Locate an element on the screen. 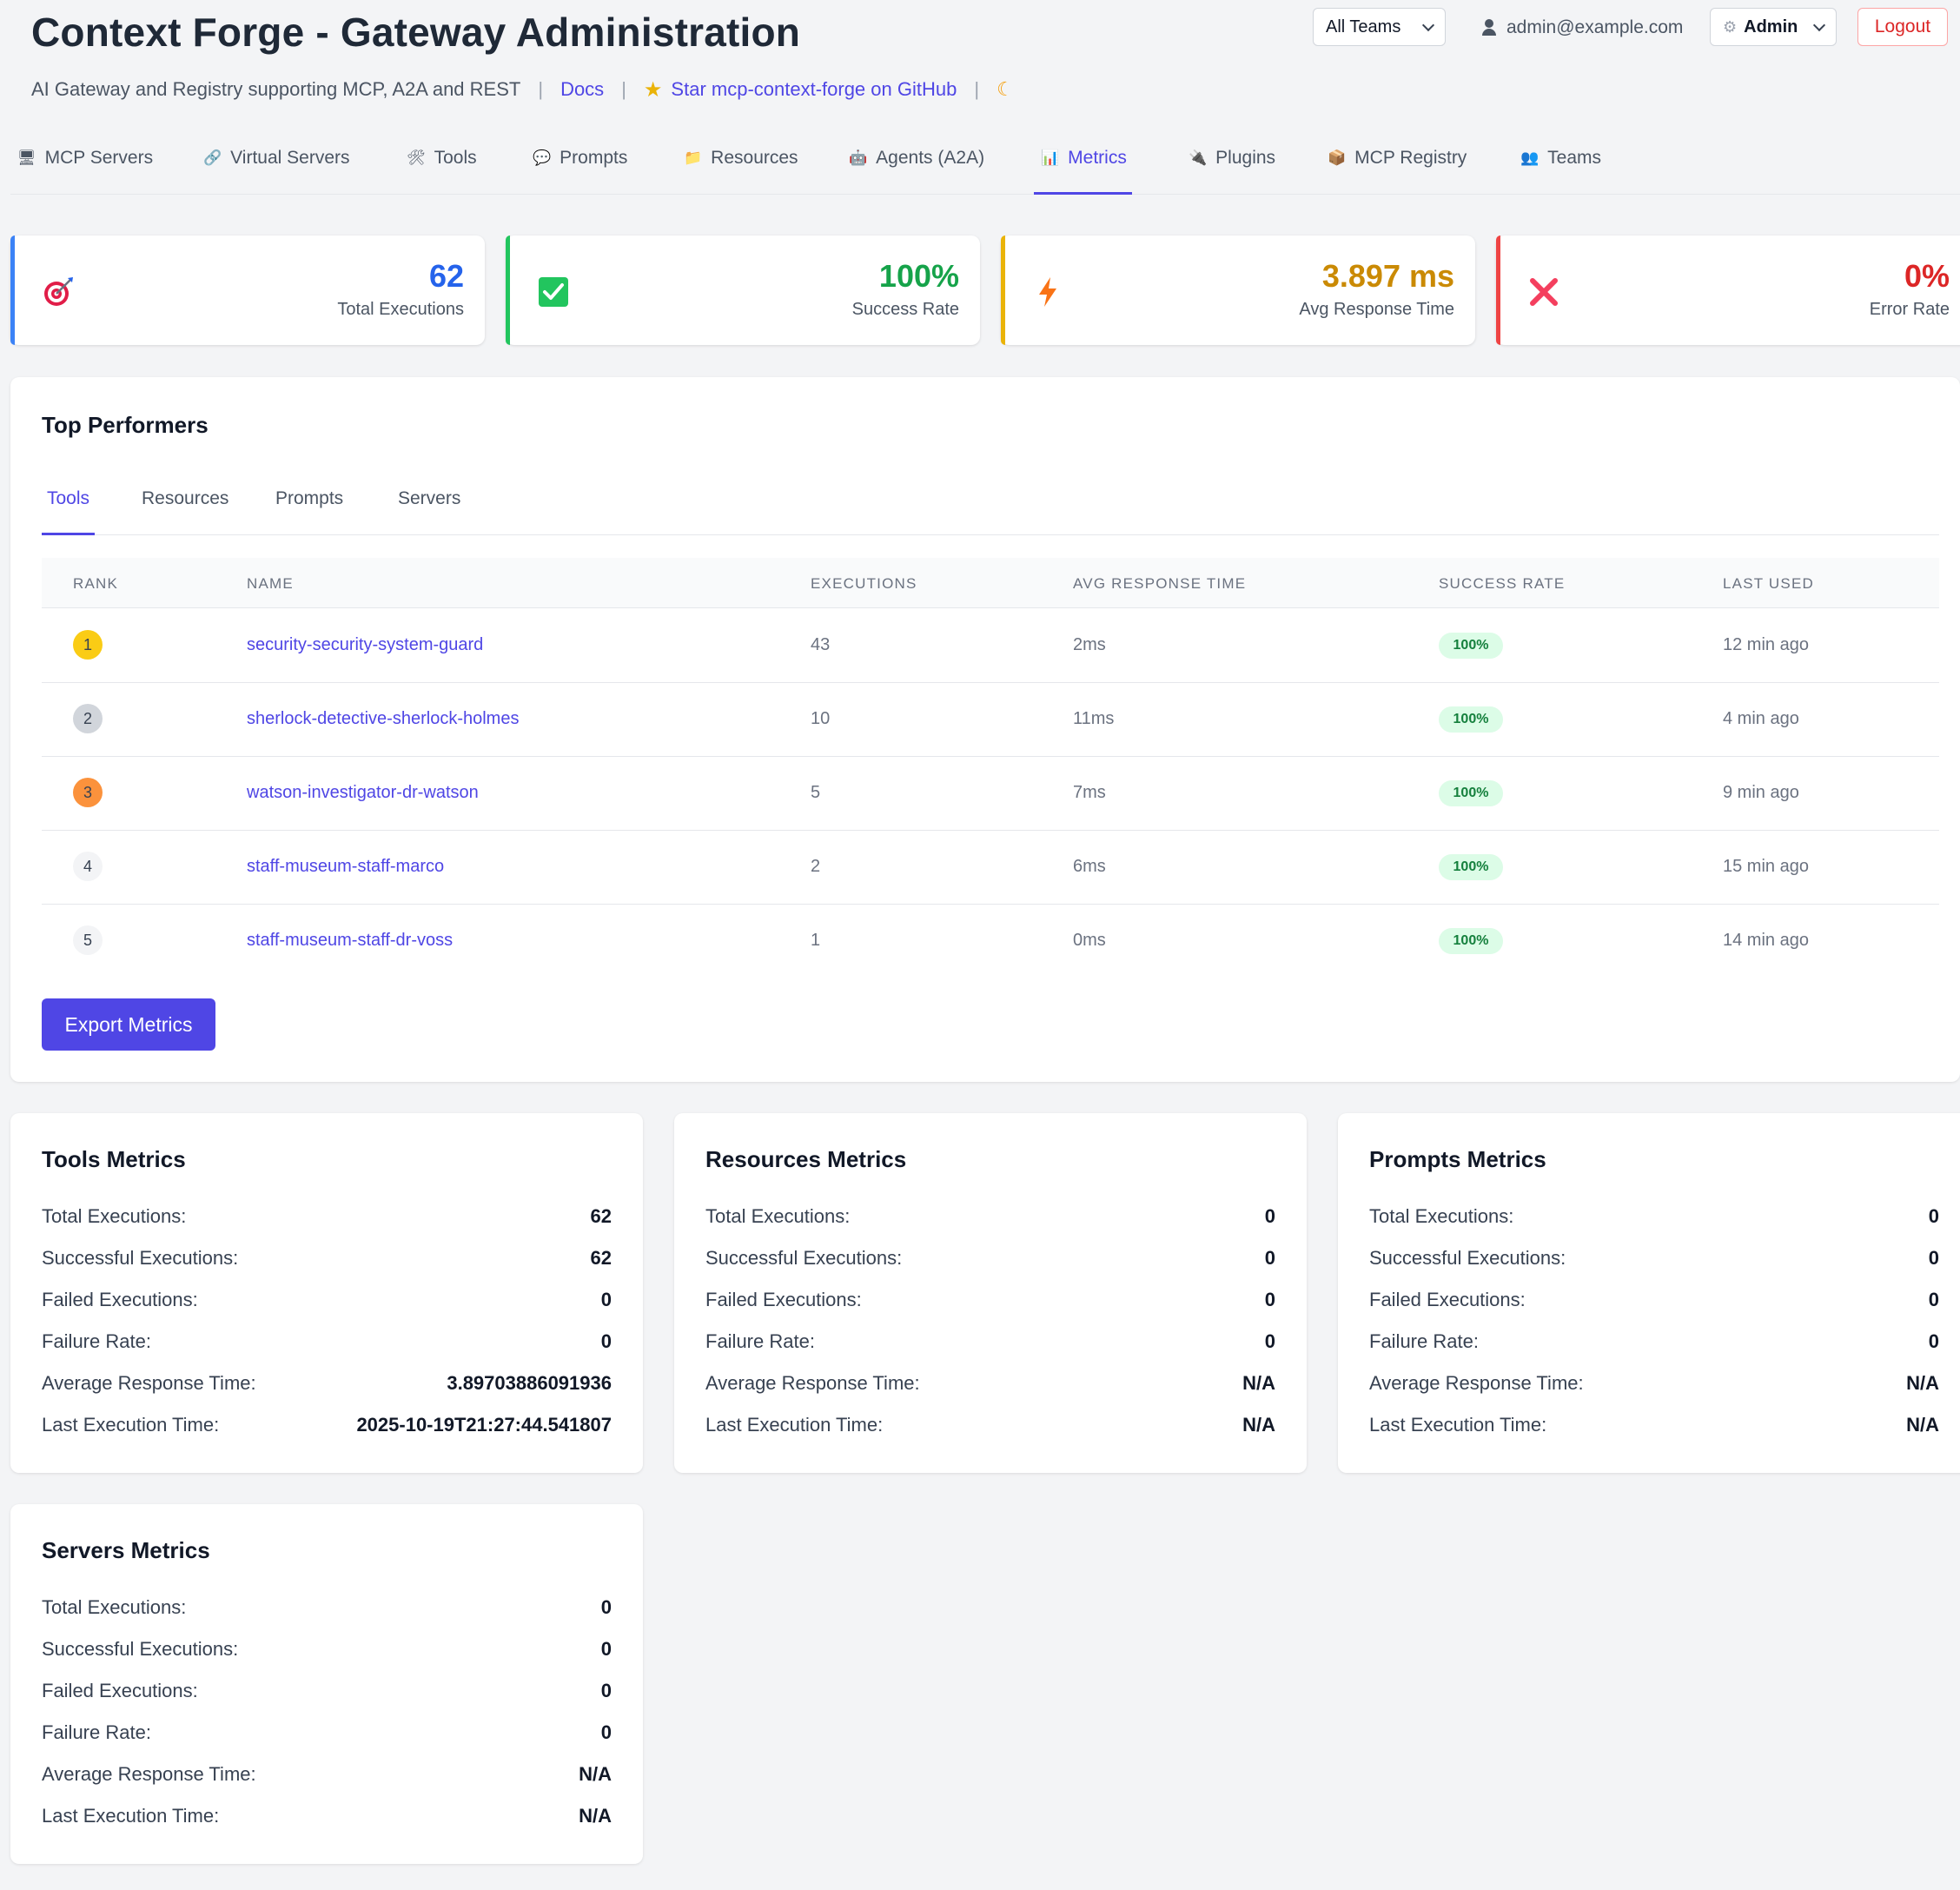 The width and height of the screenshot is (1960, 1890). stat-card-total-executions: 62 Total Executions is located at coordinates (248, 290).